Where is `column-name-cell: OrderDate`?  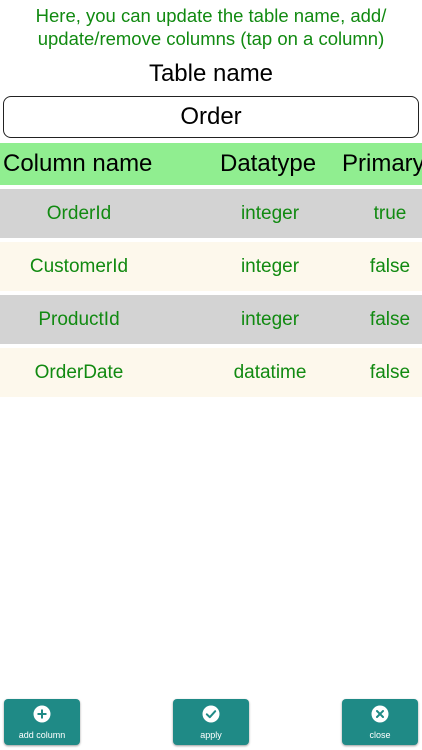
column-name-cell: OrderDate is located at coordinates (79, 372).